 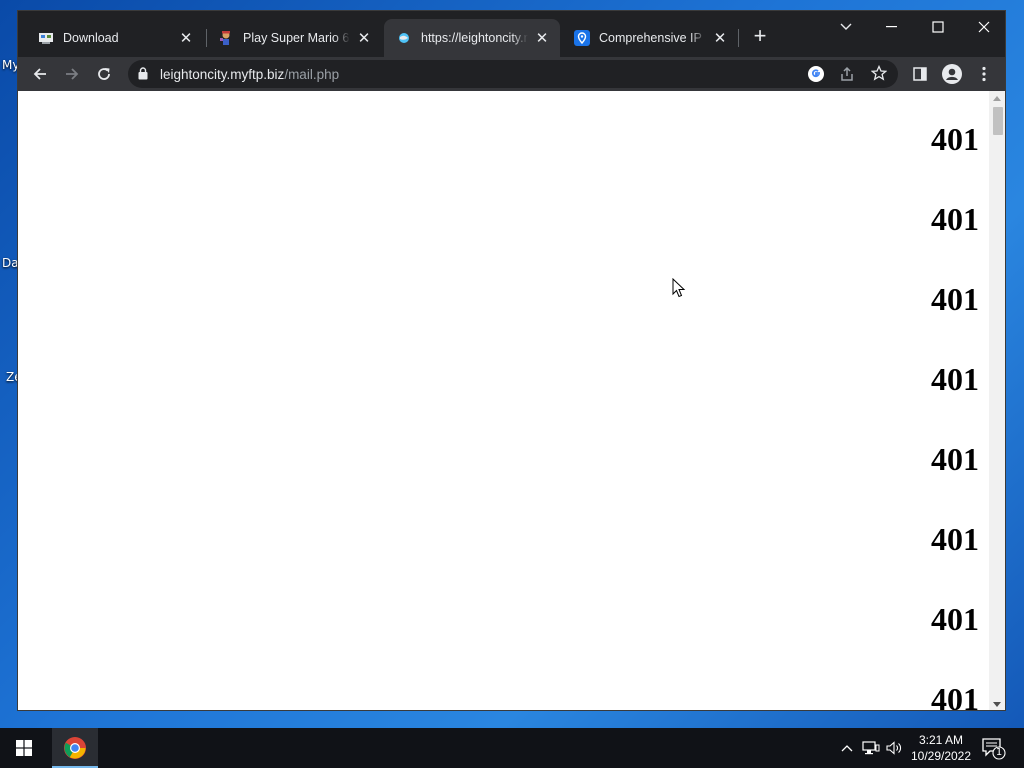 I want to click on tab-title: Comprehensive IP address lookup, so click(x=652, y=38).